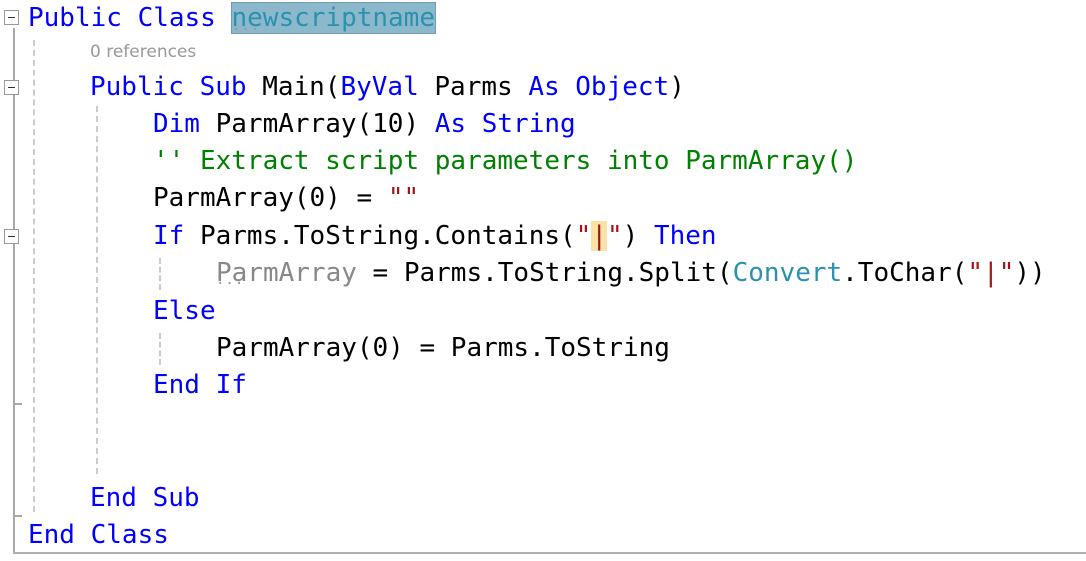  I want to click on code-line: End Sub, so click(145, 498).